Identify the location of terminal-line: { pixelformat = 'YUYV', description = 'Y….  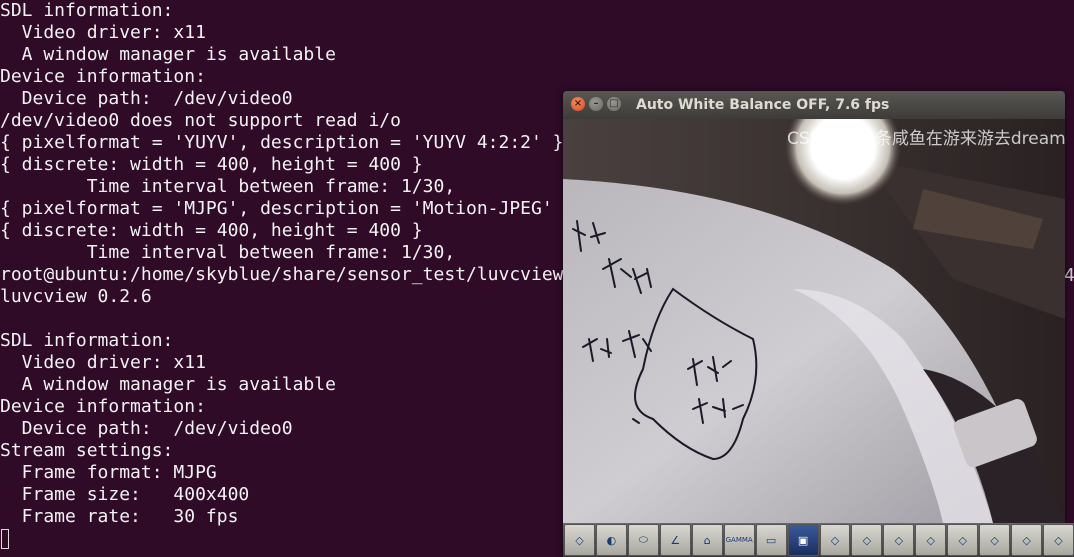
(282, 142).